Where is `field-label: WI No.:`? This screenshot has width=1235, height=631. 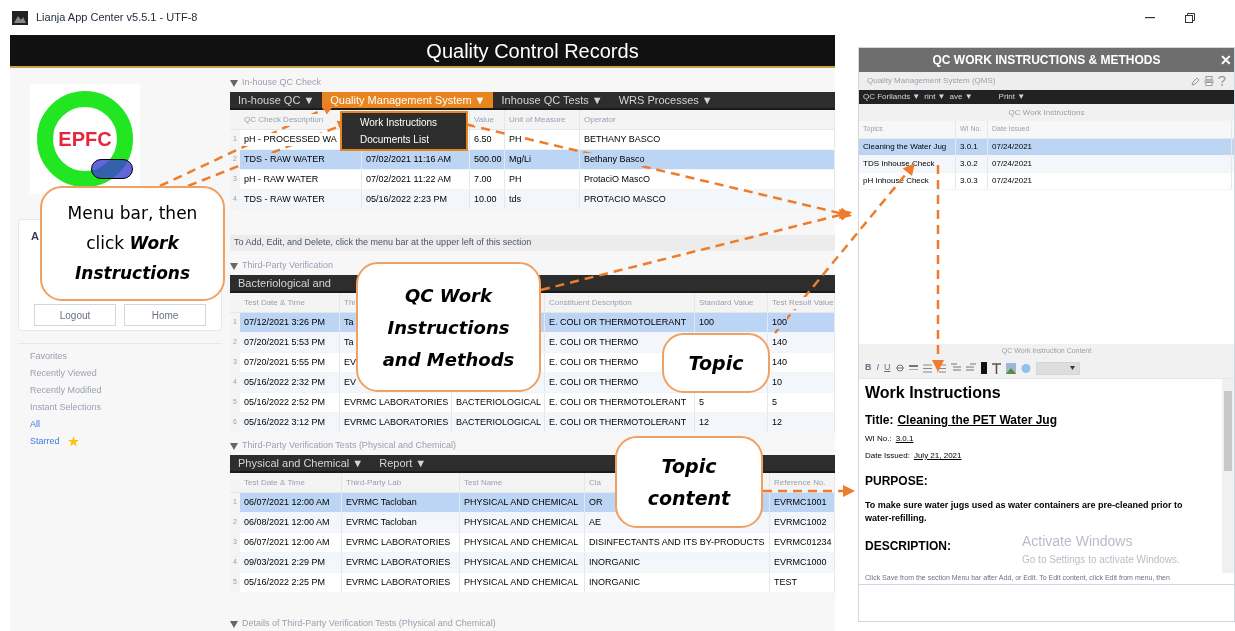 field-label: WI No.: is located at coordinates (878, 439).